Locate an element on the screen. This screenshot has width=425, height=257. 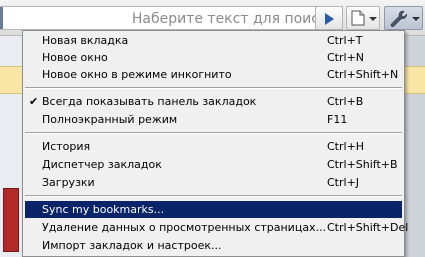
menu-item-label: Новая вкладка is located at coordinates (85, 40).